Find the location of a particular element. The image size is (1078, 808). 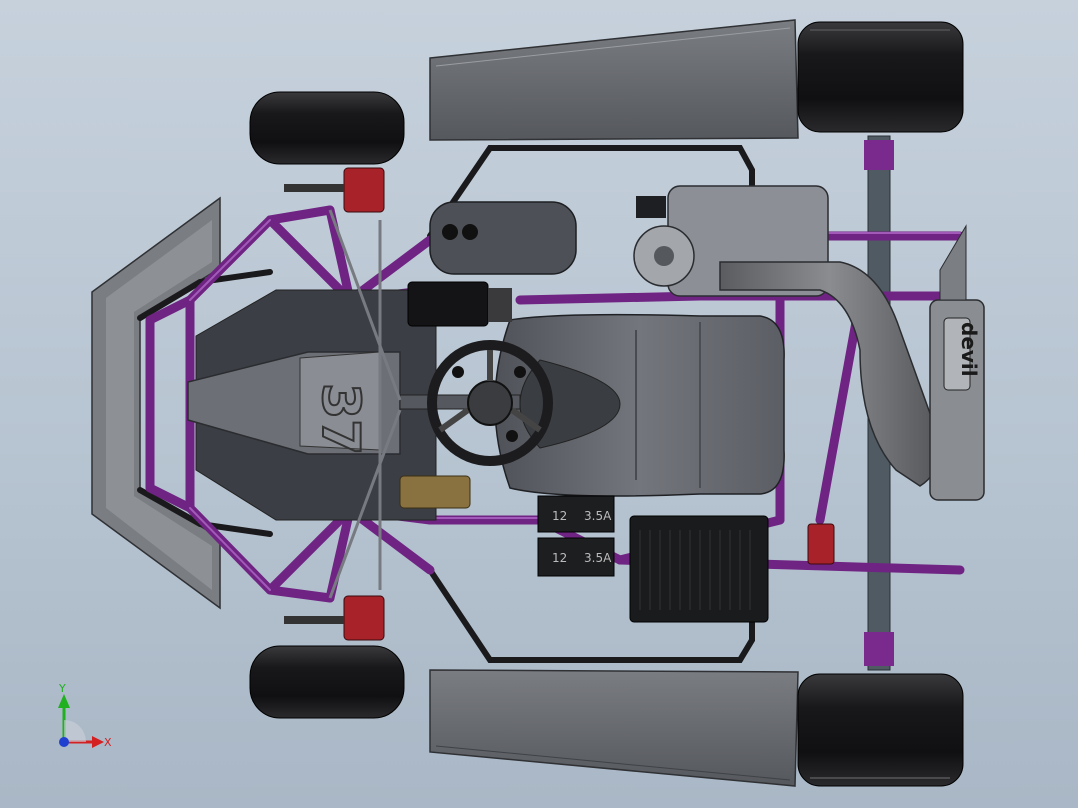

fuel-tank is located at coordinates (503, 238).